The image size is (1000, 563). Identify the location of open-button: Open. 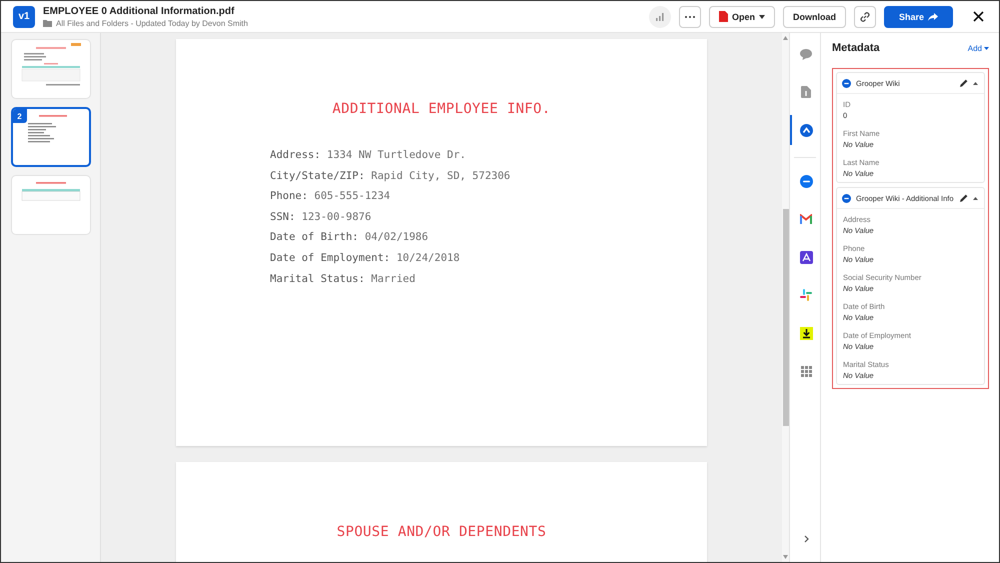
(741, 17).